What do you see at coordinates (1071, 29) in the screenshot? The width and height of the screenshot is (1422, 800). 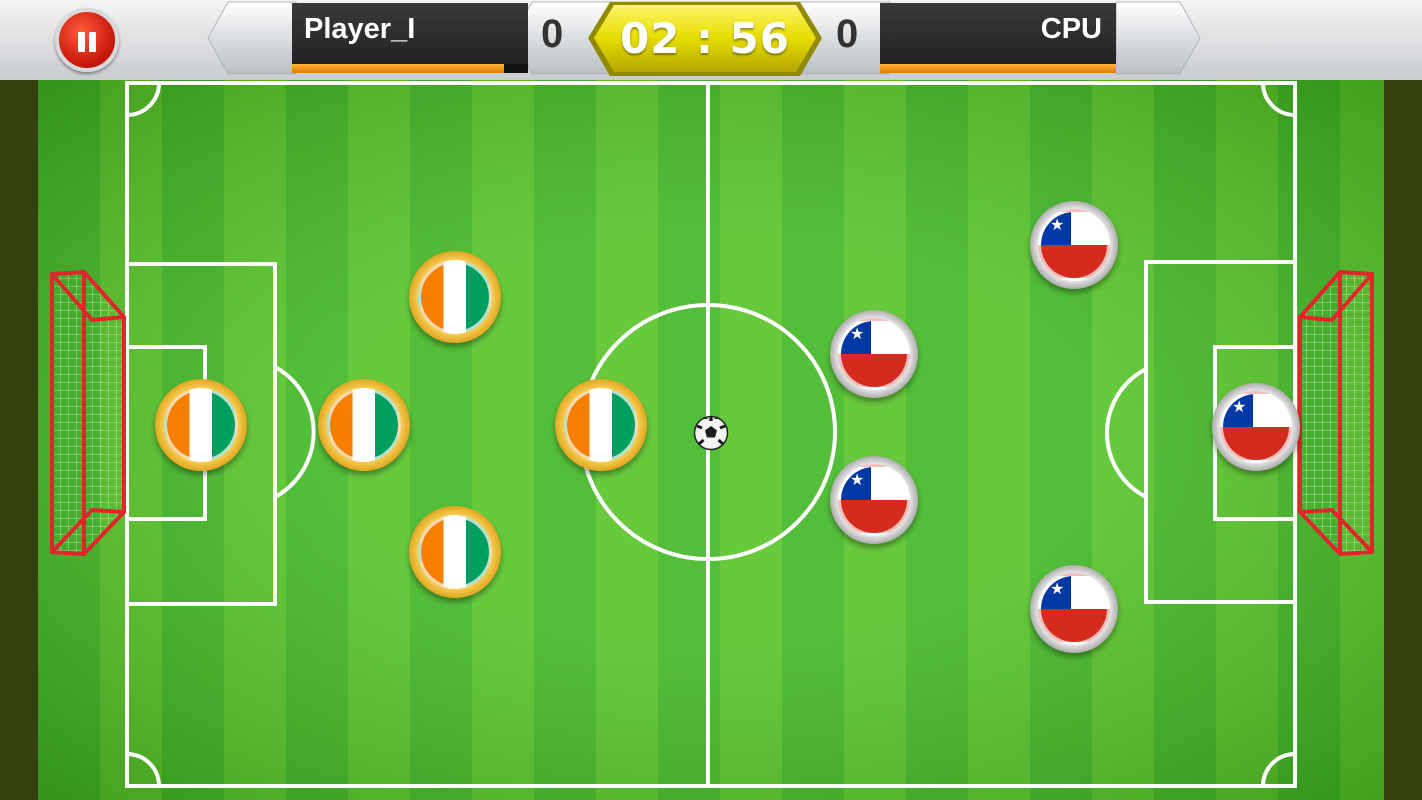 I see `cpu-name: CPU` at bounding box center [1071, 29].